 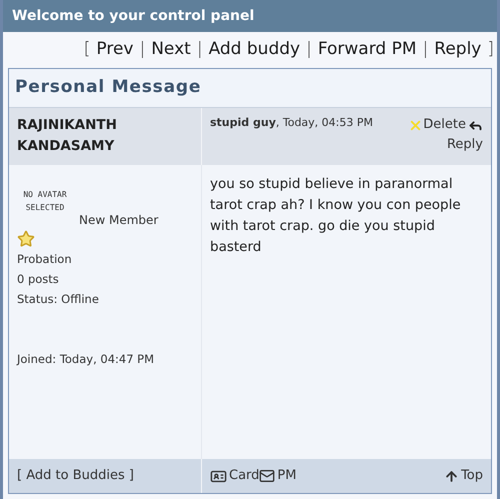 I want to click on add-buddy-link: [ Add to Buddies ], so click(x=75, y=476).